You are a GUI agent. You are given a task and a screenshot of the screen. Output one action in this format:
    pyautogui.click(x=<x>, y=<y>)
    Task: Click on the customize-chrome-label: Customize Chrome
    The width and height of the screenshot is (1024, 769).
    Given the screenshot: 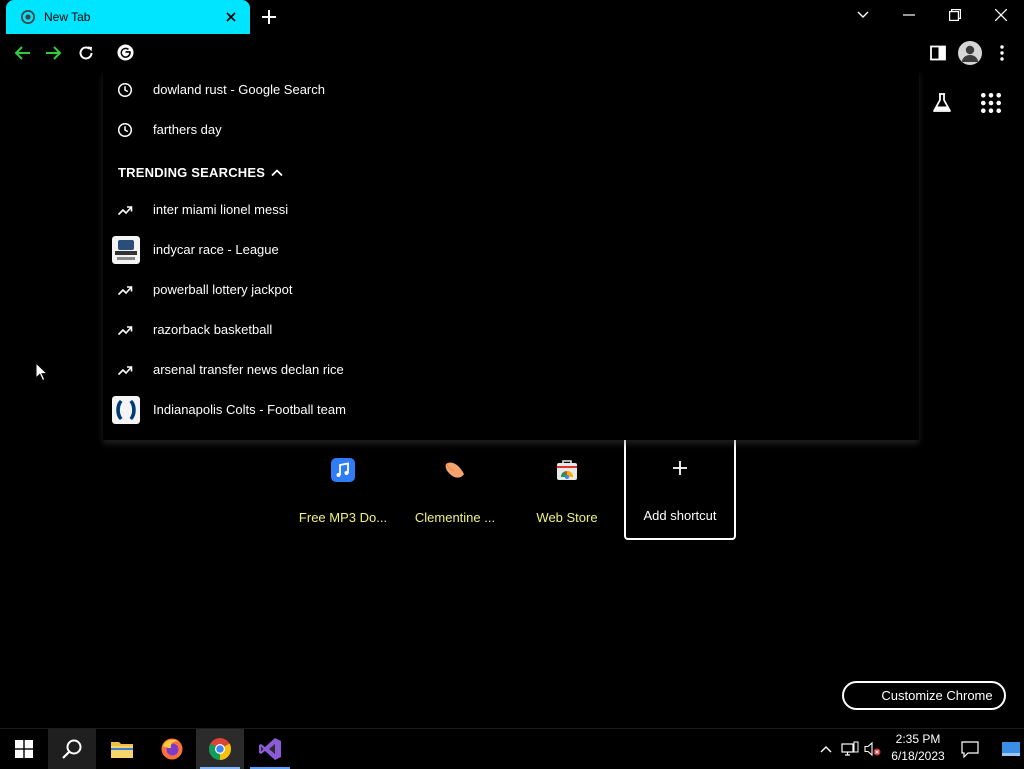 What is the action you would take?
    pyautogui.click(x=937, y=695)
    